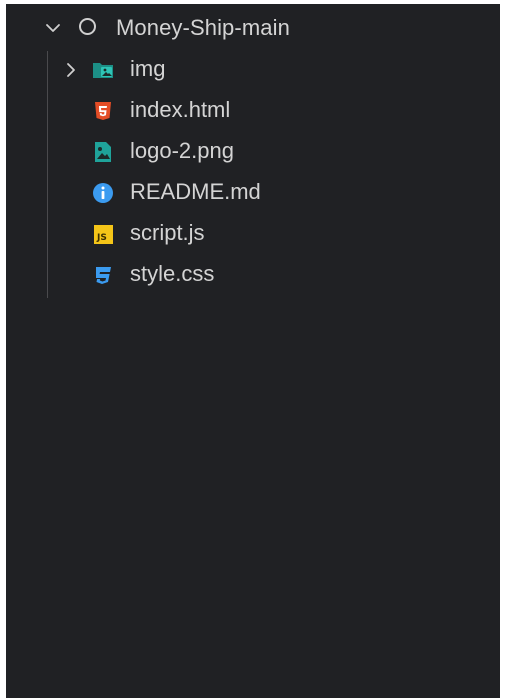 Image resolution: width=508 pixels, height=700 pixels. What do you see at coordinates (167, 232) in the screenshot?
I see `tree-item-label: script.js` at bounding box center [167, 232].